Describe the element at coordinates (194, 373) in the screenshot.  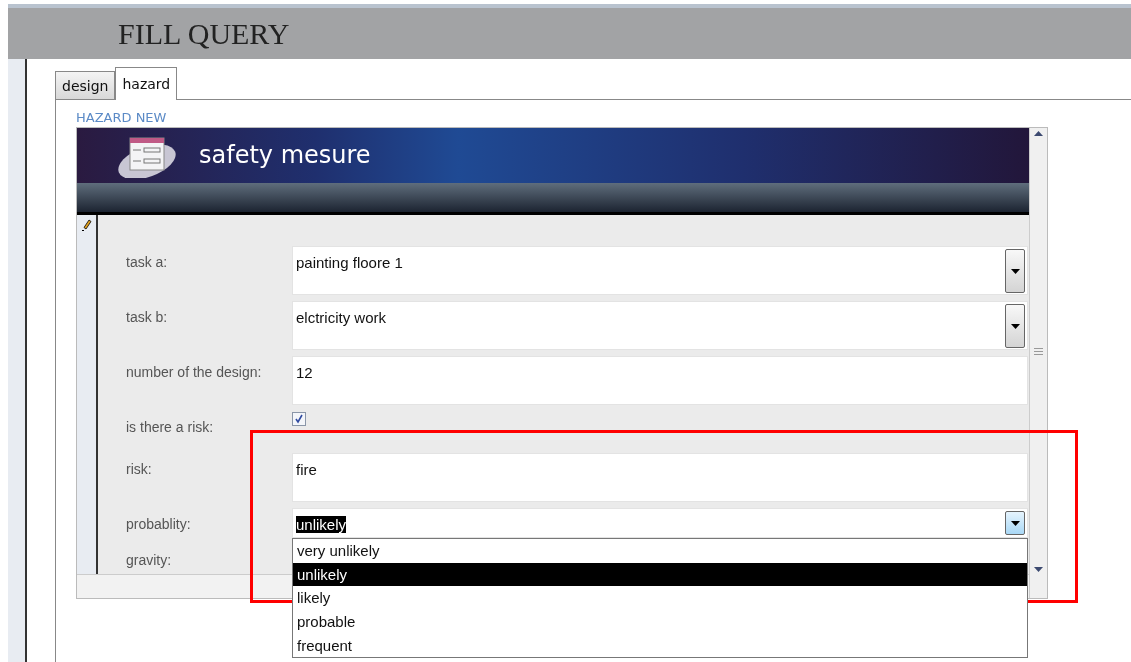
I see `field-label: number of the design:` at that location.